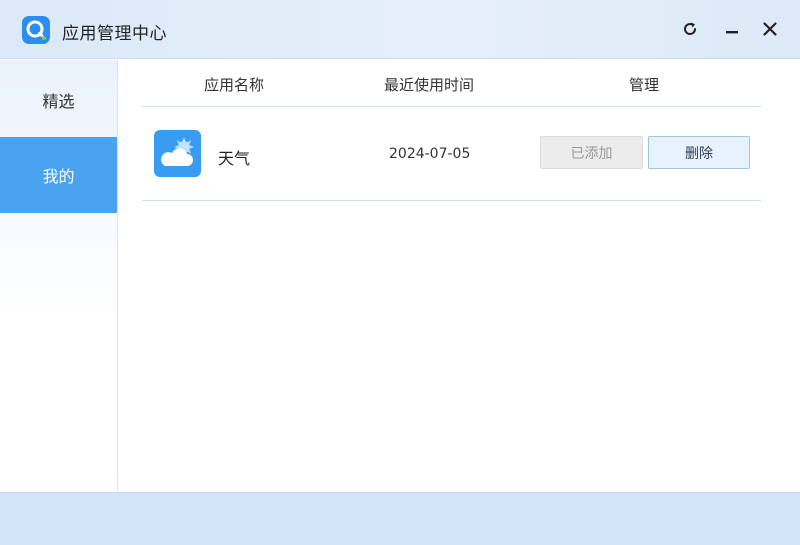 Image resolution: width=800 pixels, height=545 pixels. What do you see at coordinates (59, 276) in the screenshot?
I see `sidebar: 精选 我的` at bounding box center [59, 276].